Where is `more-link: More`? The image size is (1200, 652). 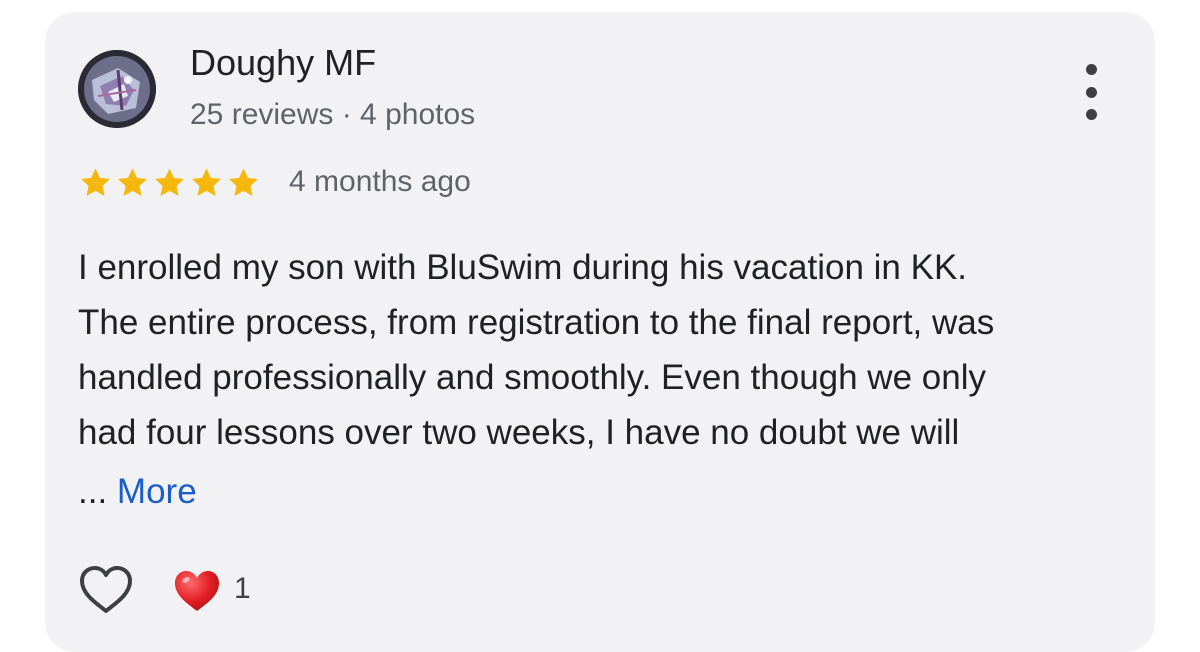 more-link: More is located at coordinates (157, 491).